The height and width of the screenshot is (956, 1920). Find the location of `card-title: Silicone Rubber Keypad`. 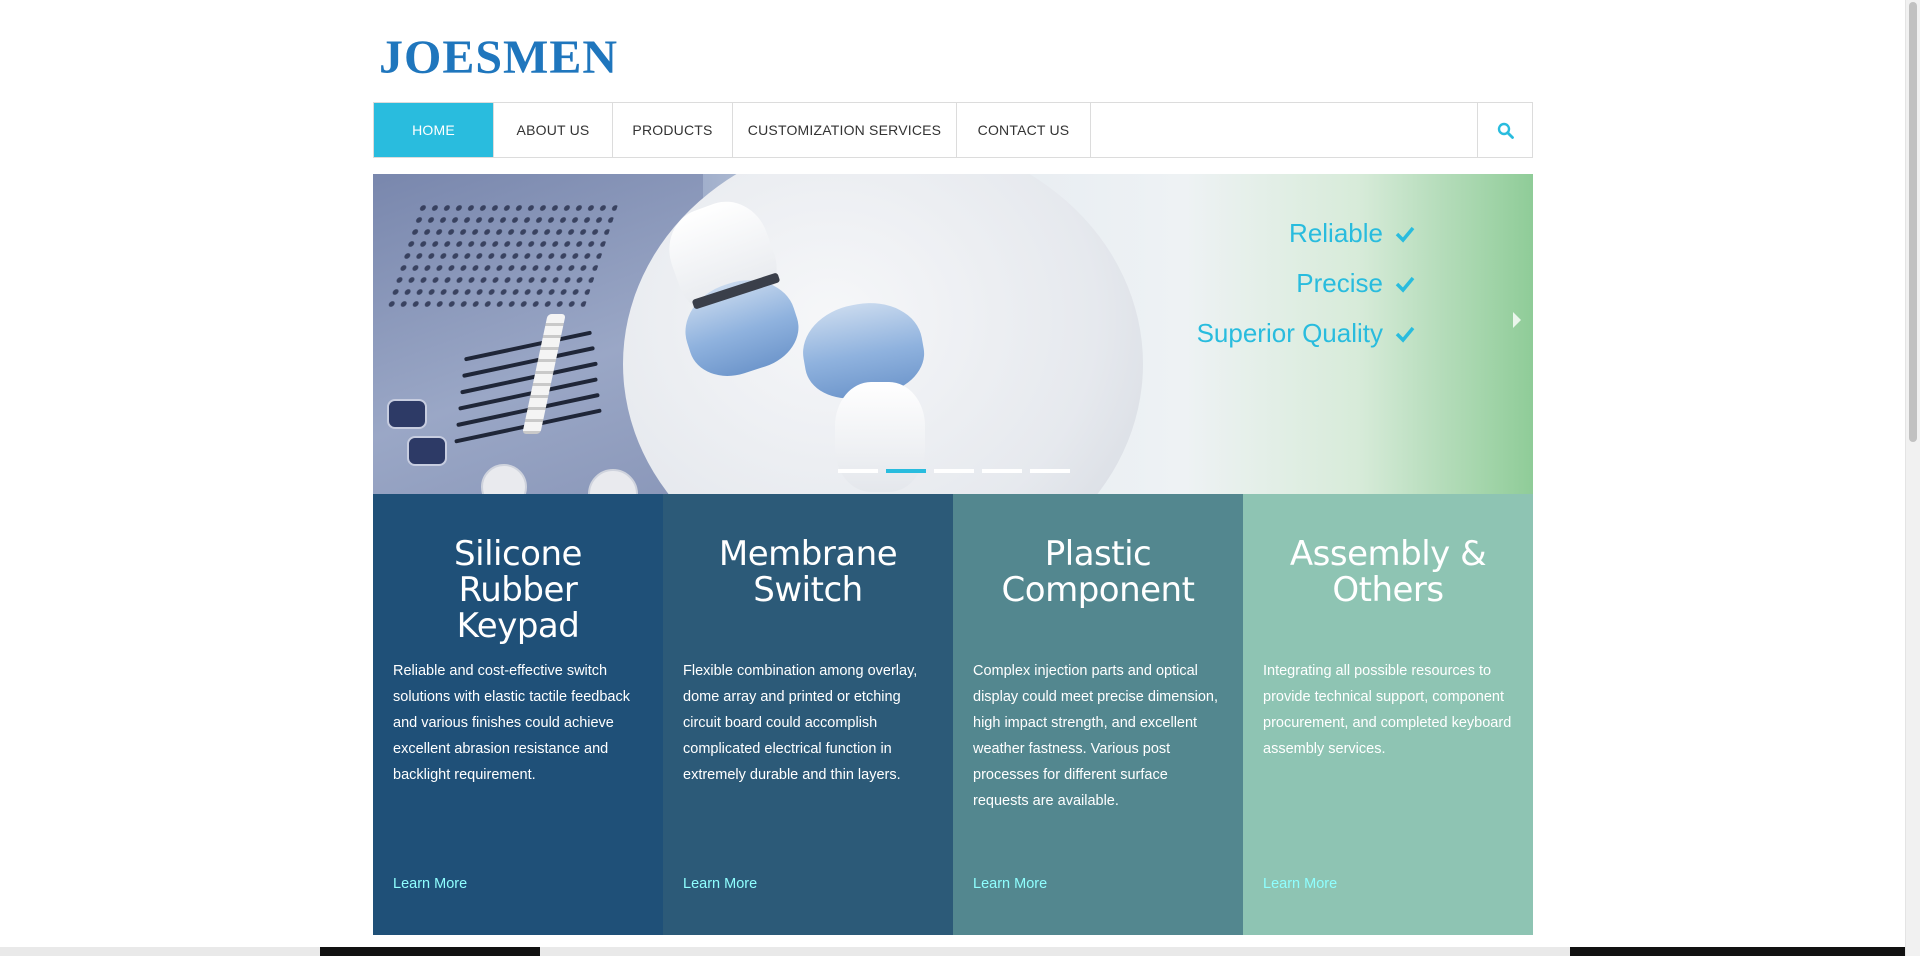

card-title: Silicone Rubber Keypad is located at coordinates (518, 590).